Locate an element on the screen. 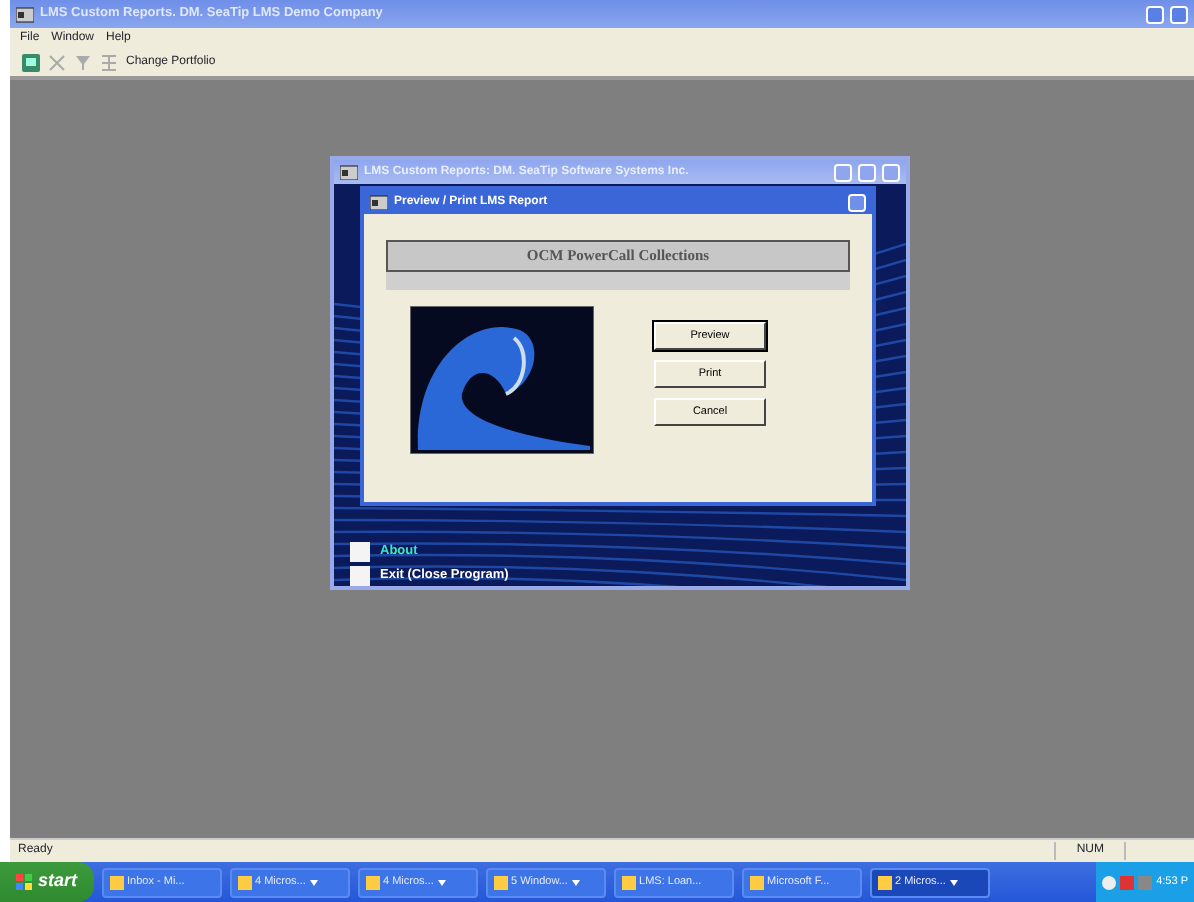  windows-flag-icon is located at coordinates (24, 882).